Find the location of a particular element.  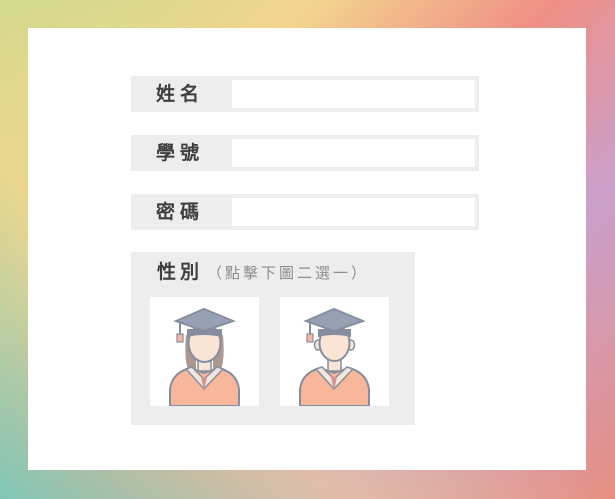

password-label: 密碼 is located at coordinates (179, 212).